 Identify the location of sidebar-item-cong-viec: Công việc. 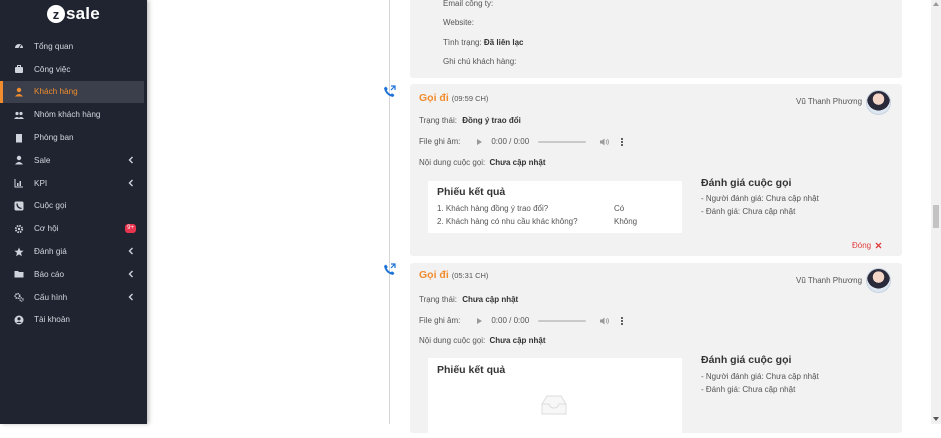
(73, 69).